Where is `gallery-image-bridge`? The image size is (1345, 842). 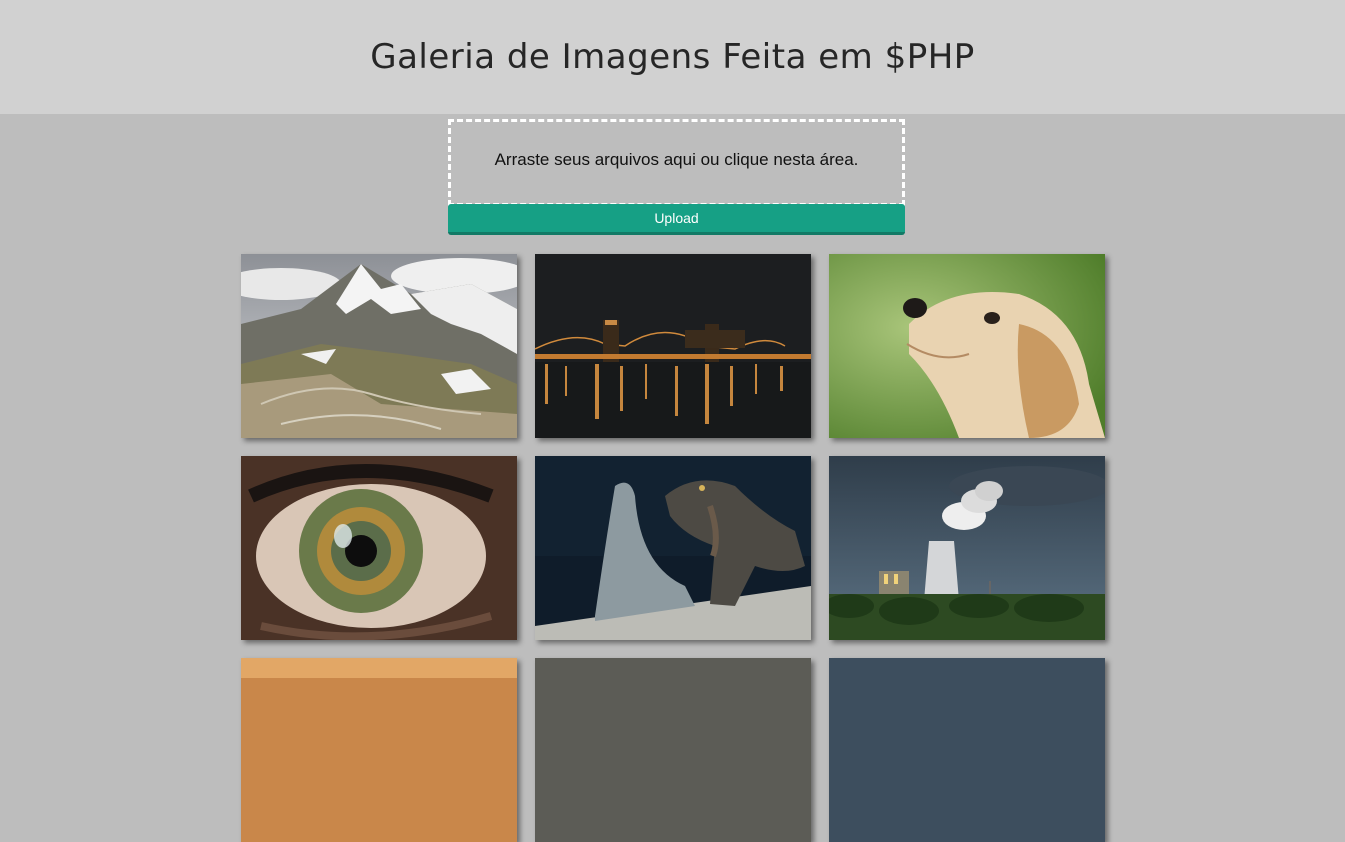
gallery-image-bridge is located at coordinates (673, 346).